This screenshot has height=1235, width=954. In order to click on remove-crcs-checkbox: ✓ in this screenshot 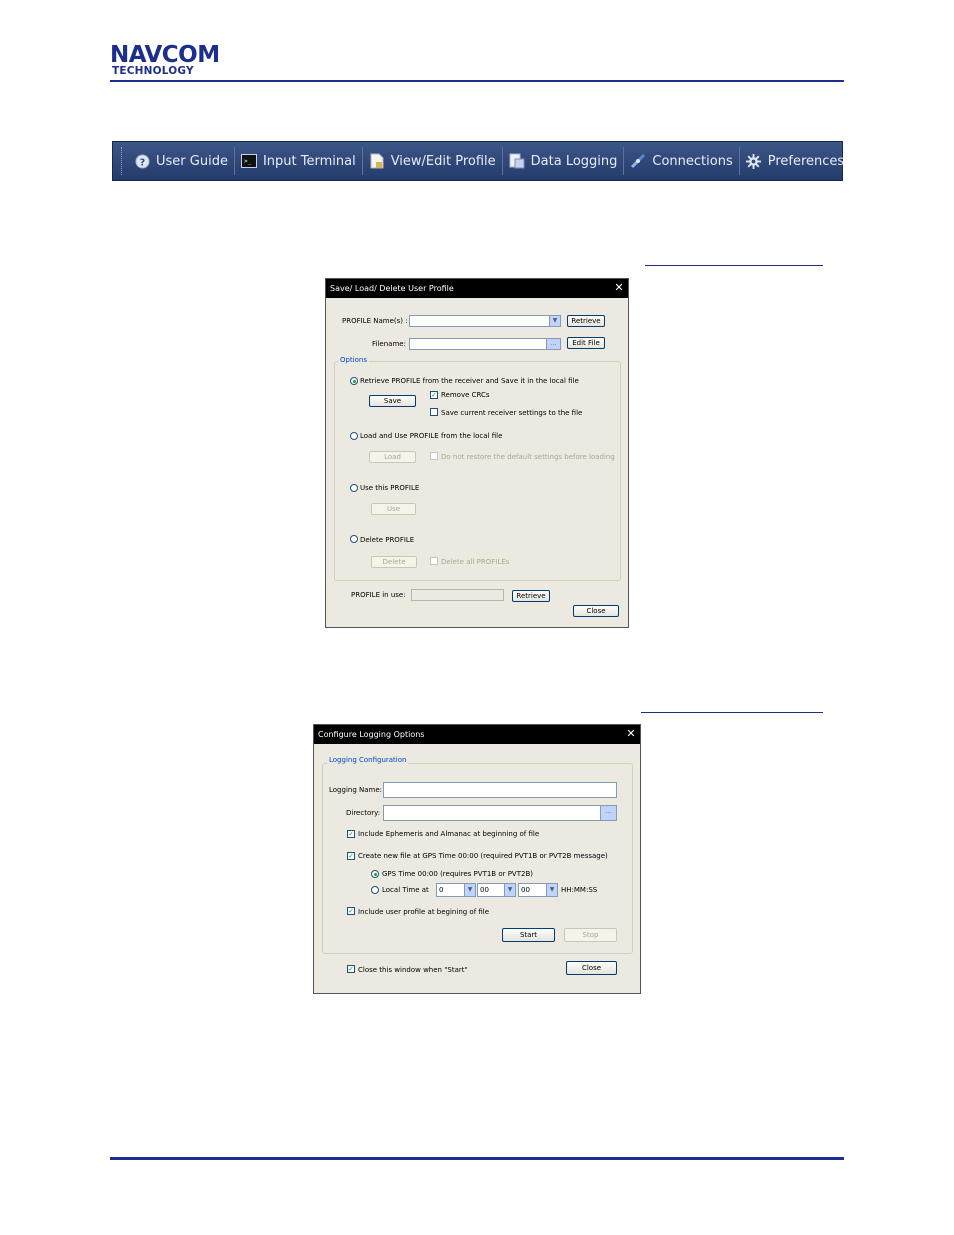, I will do `click(434, 395)`.